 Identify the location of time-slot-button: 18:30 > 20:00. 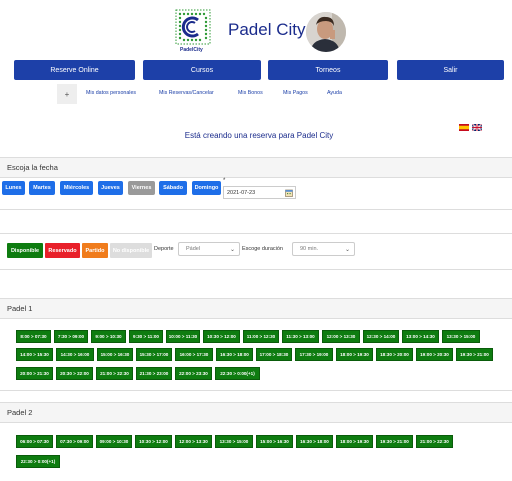
(394, 354).